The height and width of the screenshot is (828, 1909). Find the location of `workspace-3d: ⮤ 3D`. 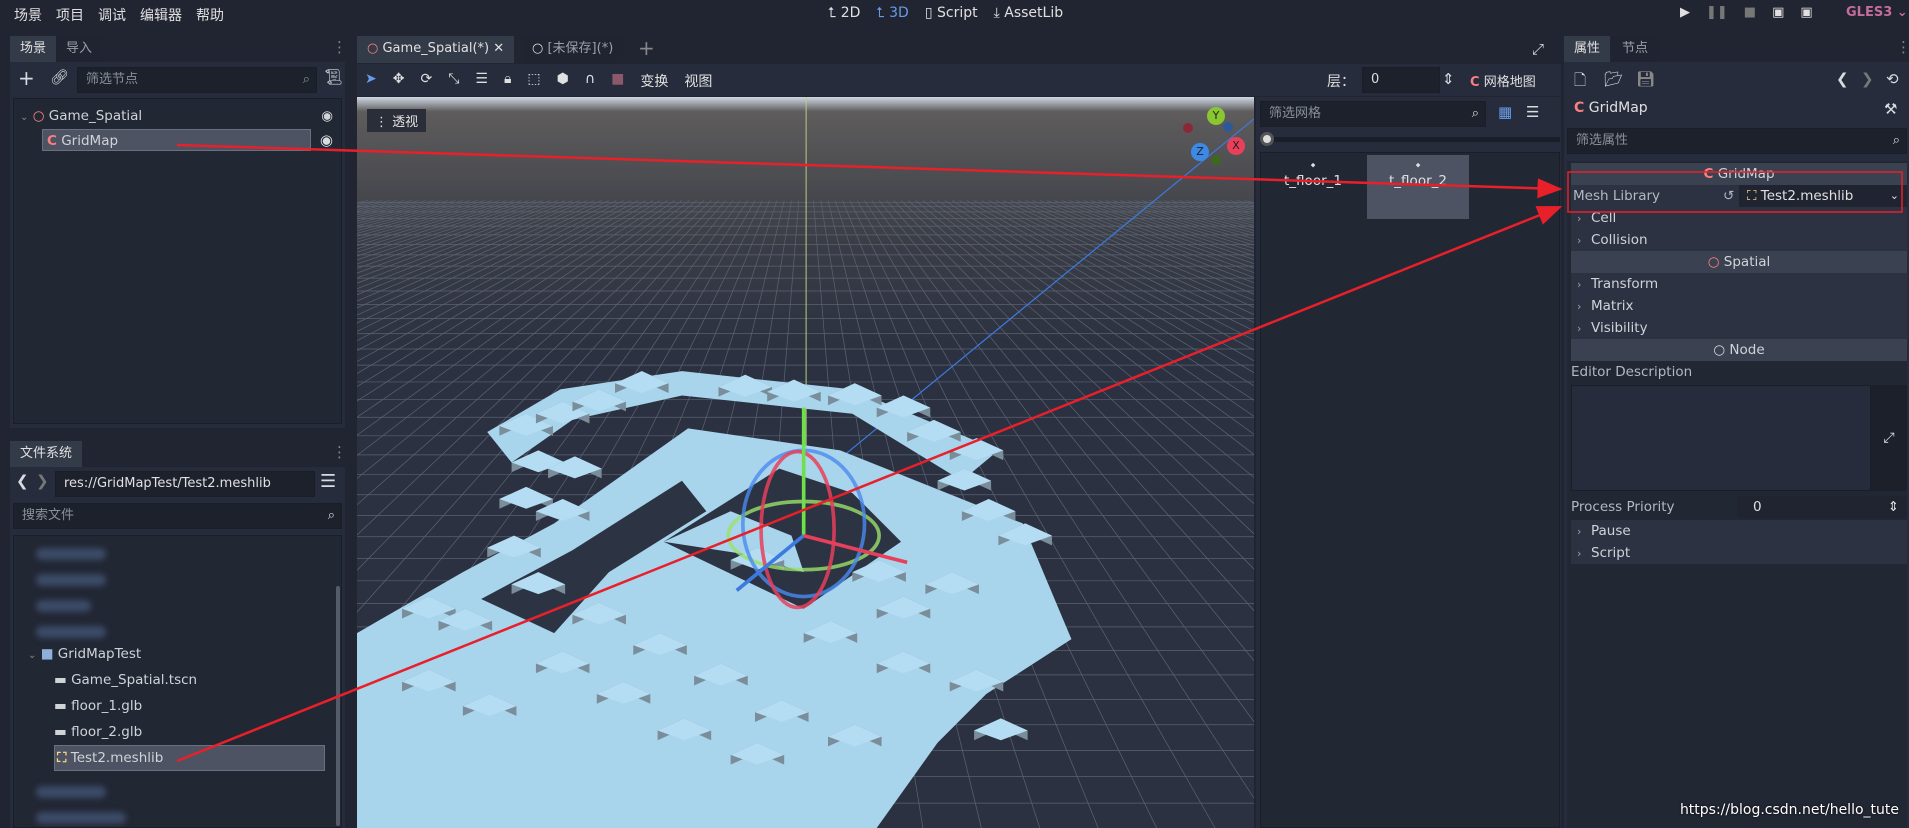

workspace-3d: ⮤ 3D is located at coordinates (892, 13).